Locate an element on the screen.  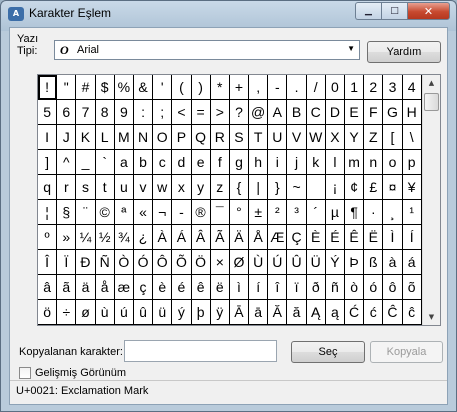
character-cell: Ï is located at coordinates (67, 262).